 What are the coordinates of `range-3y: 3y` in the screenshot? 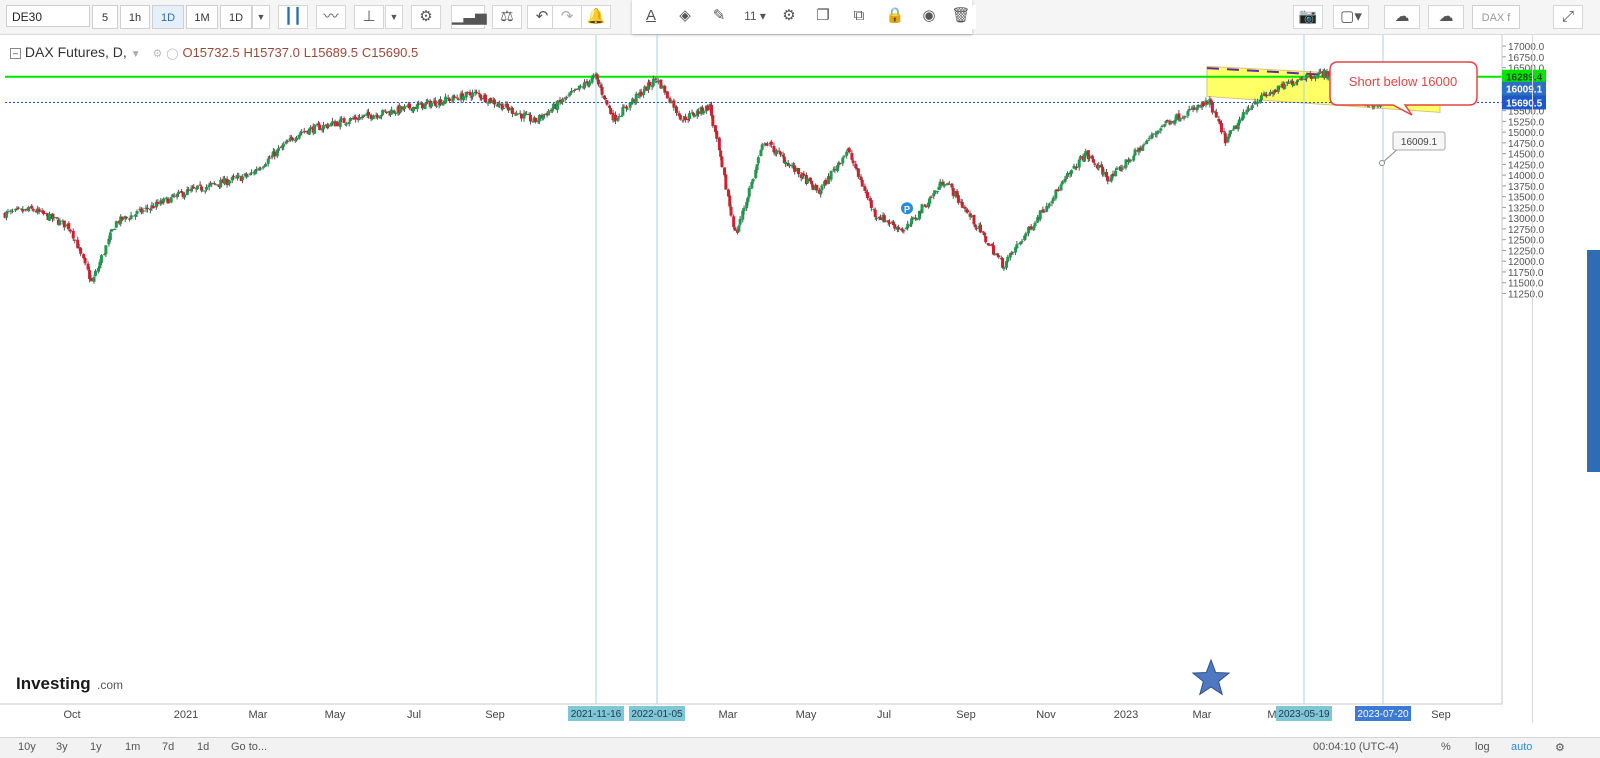 It's located at (62, 747).